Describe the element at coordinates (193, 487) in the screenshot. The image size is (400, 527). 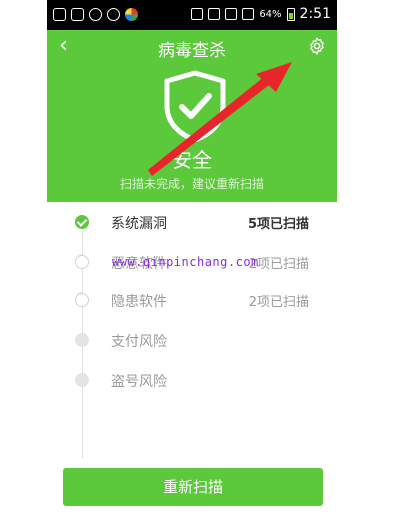
I see `rescan-button: 重新扫描` at that location.